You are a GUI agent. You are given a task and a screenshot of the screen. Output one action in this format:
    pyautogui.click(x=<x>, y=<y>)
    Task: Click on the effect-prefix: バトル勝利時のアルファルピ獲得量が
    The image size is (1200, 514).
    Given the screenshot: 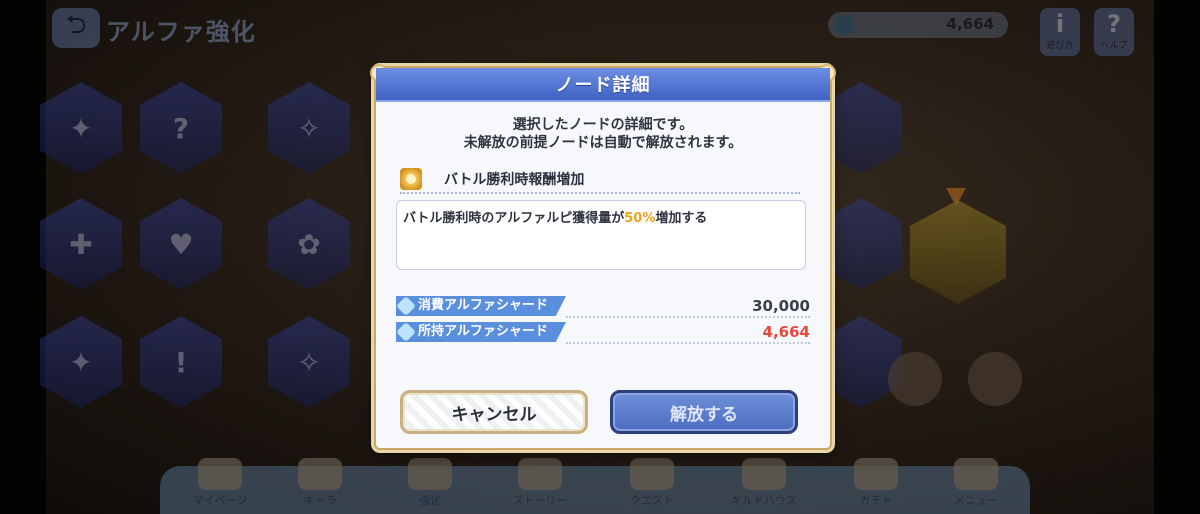 What is the action you would take?
    pyautogui.click(x=514, y=218)
    